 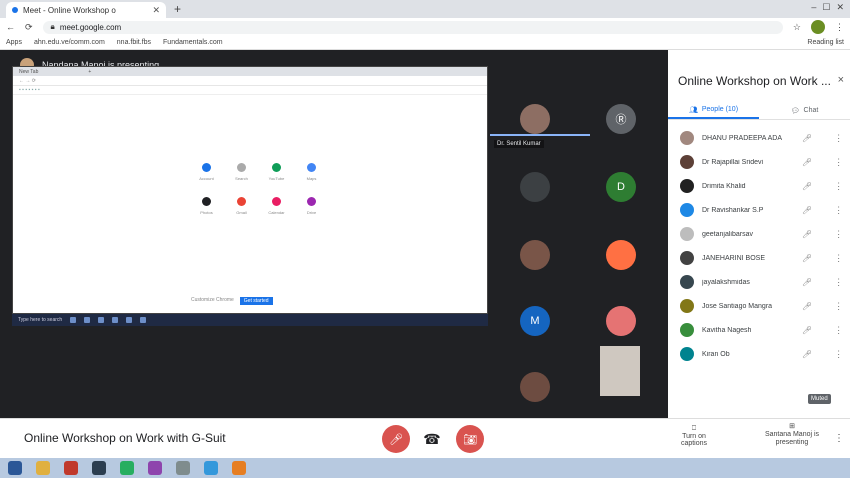 What do you see at coordinates (396, 439) in the screenshot?
I see `mic-toggle-button: 🎤︎` at bounding box center [396, 439].